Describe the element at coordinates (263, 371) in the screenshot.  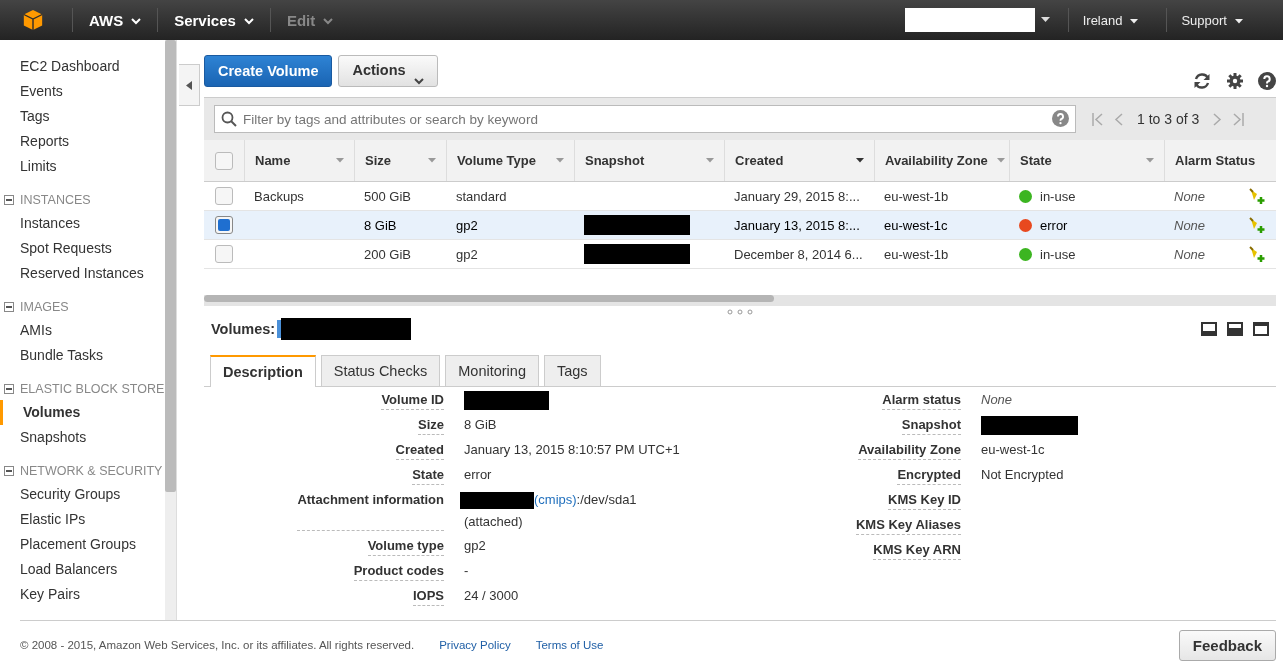
I see `tab: Description` at that location.